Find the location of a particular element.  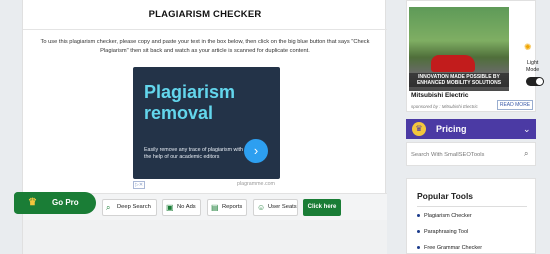

light-mode-label: Light Mode is located at coordinates (532, 67).